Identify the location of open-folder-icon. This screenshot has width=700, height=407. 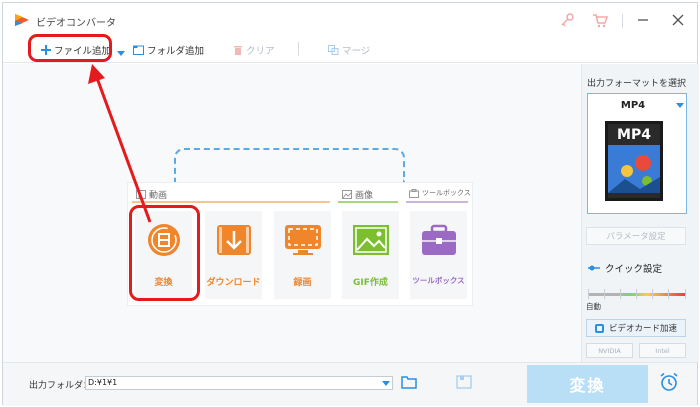
(409, 382).